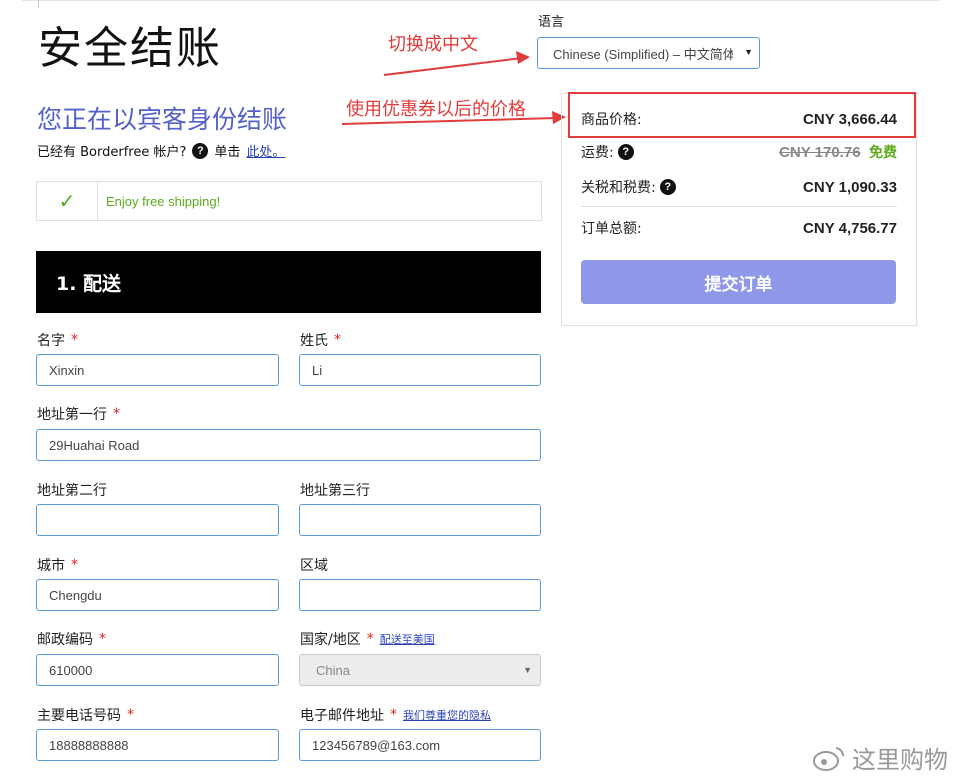 The height and width of the screenshot is (784, 962). I want to click on shipping-old-value: CNY 170.76, so click(820, 152).